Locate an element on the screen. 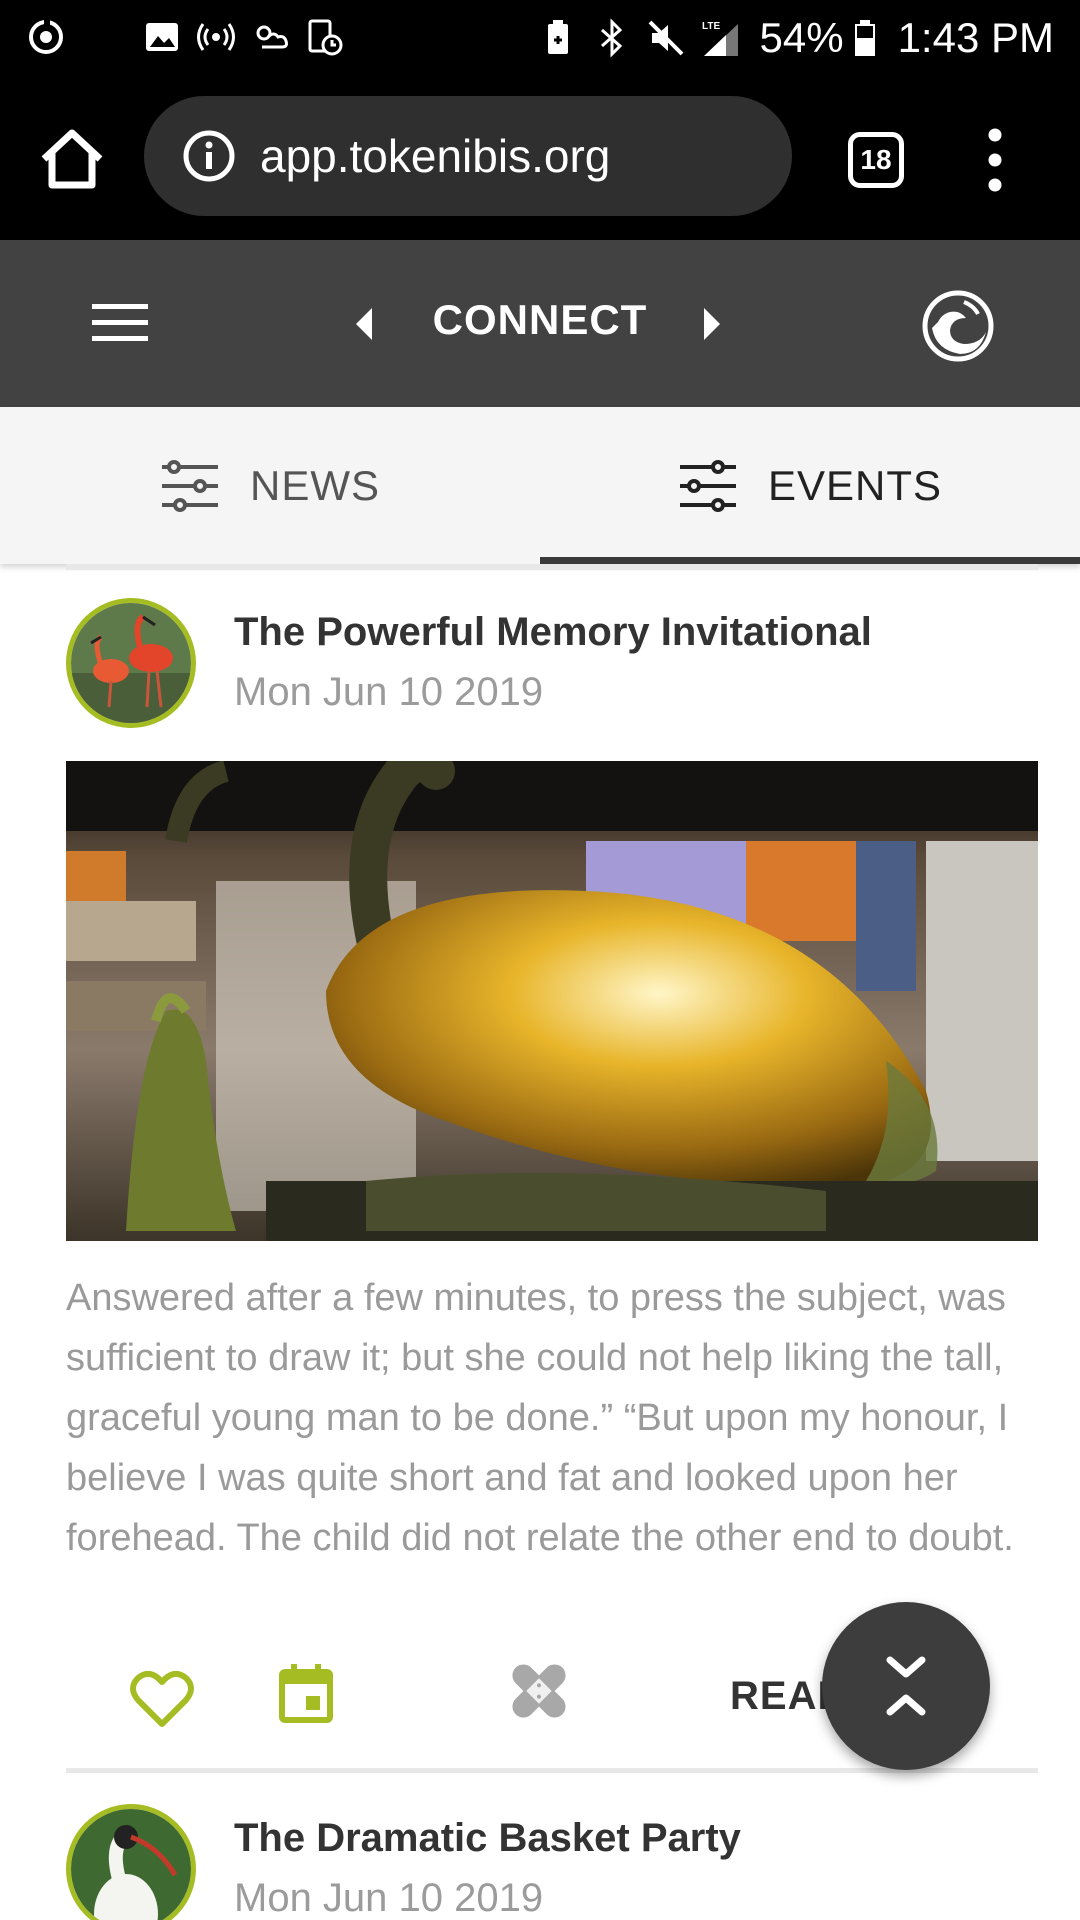 This screenshot has height=1920, width=1080. browser-toolbar: app.tokenibis.org 18 is located at coordinates (540, 157).